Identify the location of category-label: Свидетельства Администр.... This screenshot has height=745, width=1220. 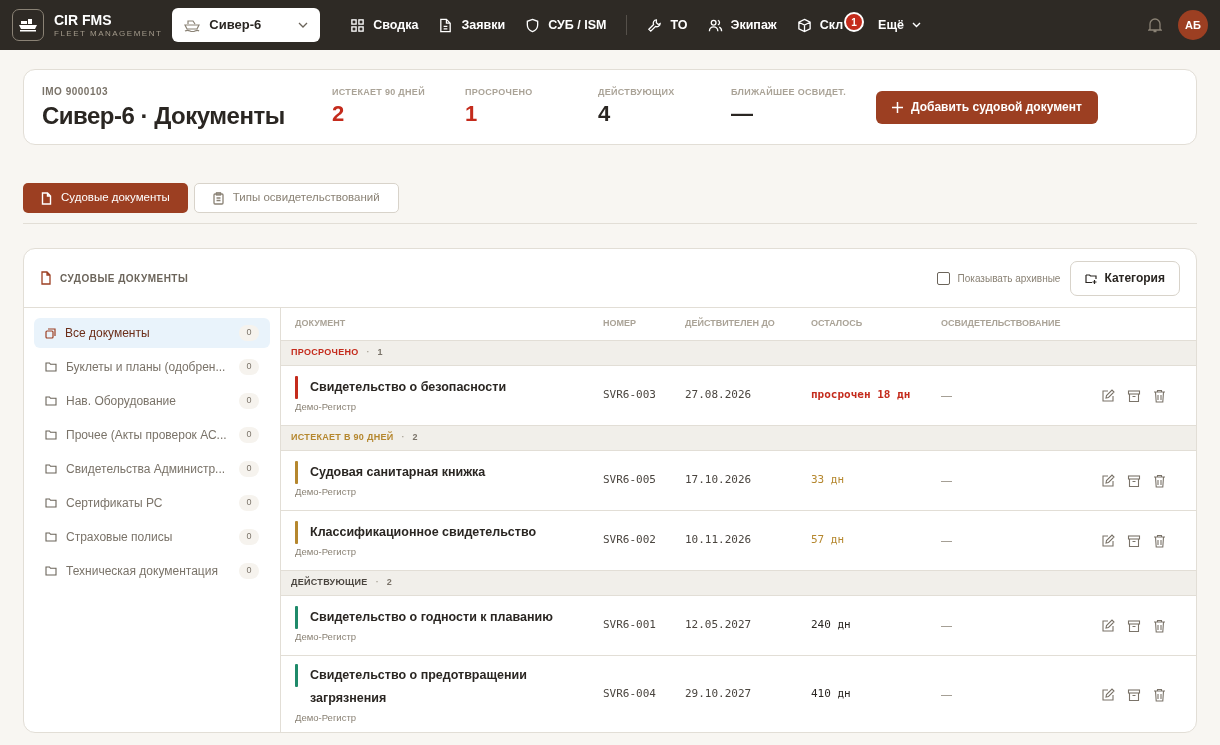
(146, 469).